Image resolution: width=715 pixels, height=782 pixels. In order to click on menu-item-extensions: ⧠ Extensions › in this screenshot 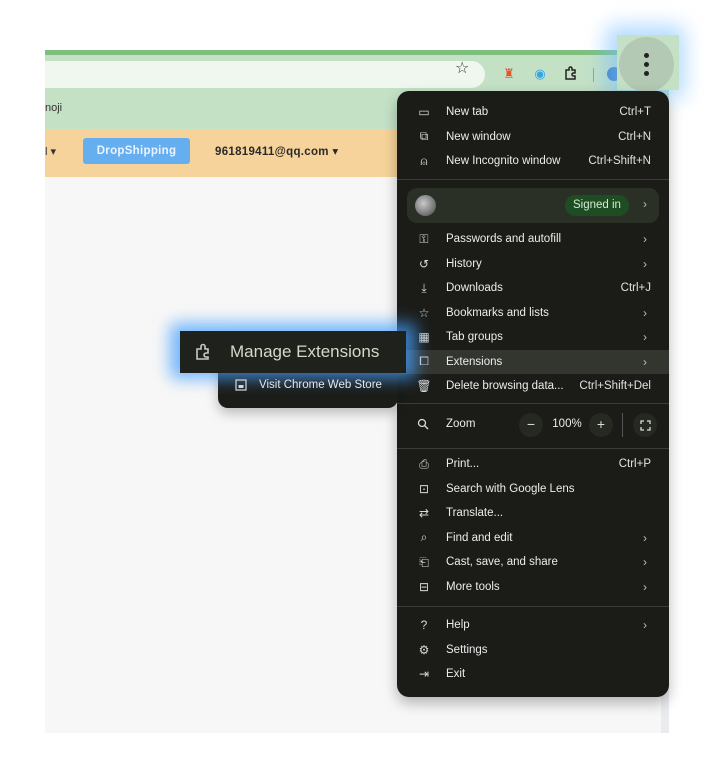, I will do `click(533, 361)`.